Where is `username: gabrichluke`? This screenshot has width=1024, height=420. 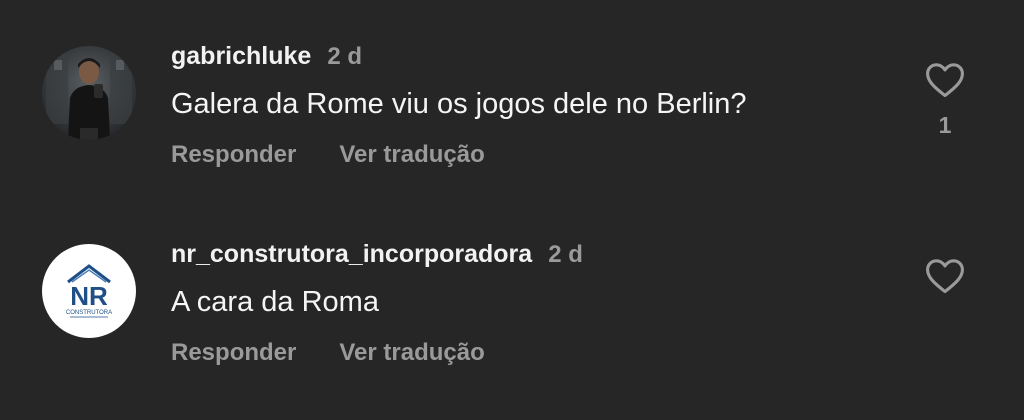 username: gabrichluke is located at coordinates (241, 56).